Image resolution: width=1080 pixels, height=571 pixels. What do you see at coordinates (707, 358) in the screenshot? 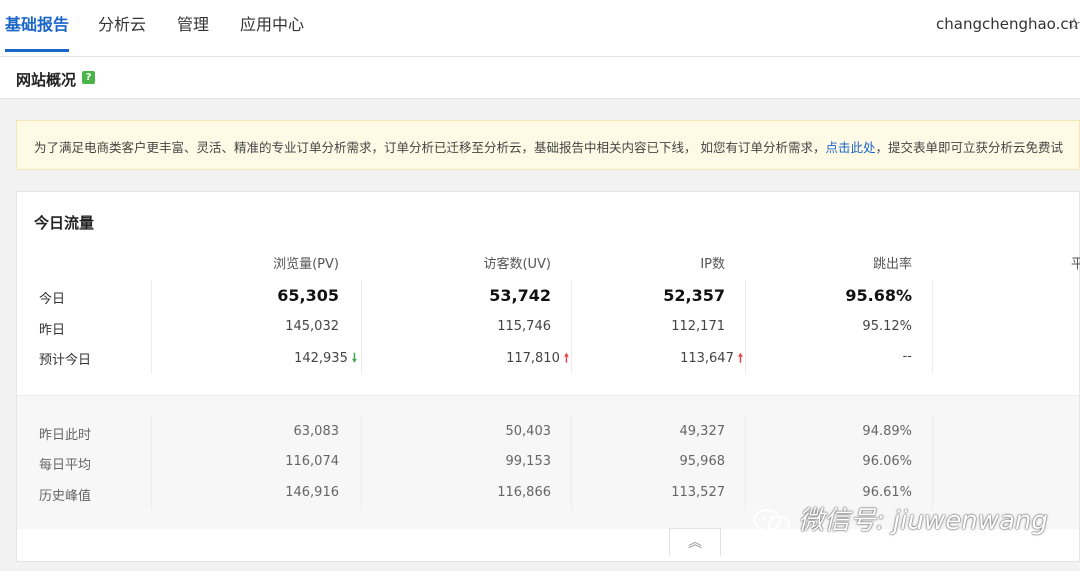
I see `forecast-ip-value: 113,647` at bounding box center [707, 358].